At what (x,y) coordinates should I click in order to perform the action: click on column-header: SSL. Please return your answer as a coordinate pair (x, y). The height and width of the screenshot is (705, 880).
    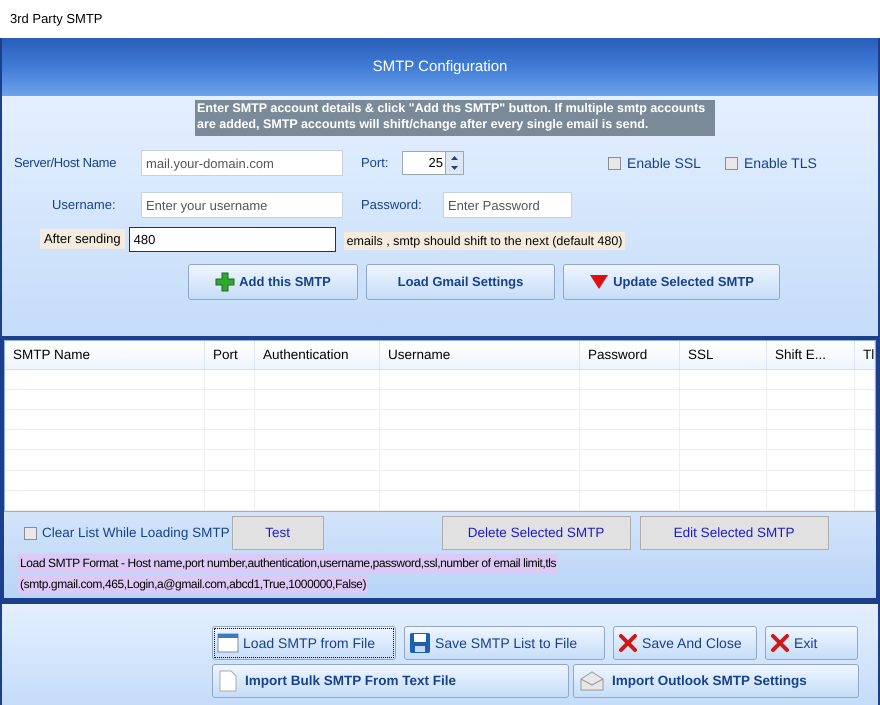
    Looking at the image, I should click on (723, 355).